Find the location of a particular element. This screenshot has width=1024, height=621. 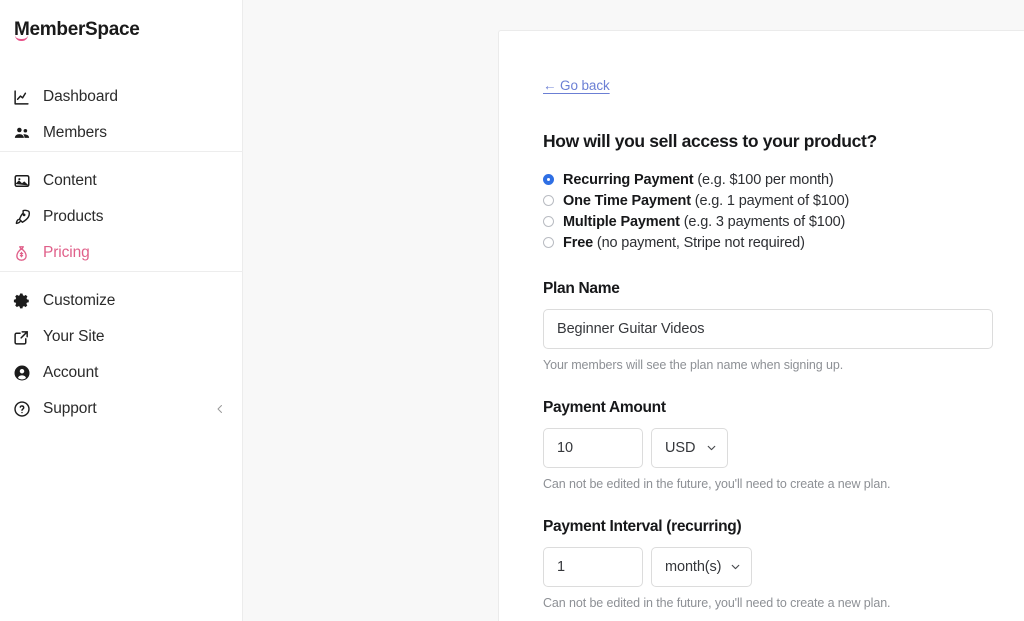

plan-name-label: Plan Name is located at coordinates (581, 288).